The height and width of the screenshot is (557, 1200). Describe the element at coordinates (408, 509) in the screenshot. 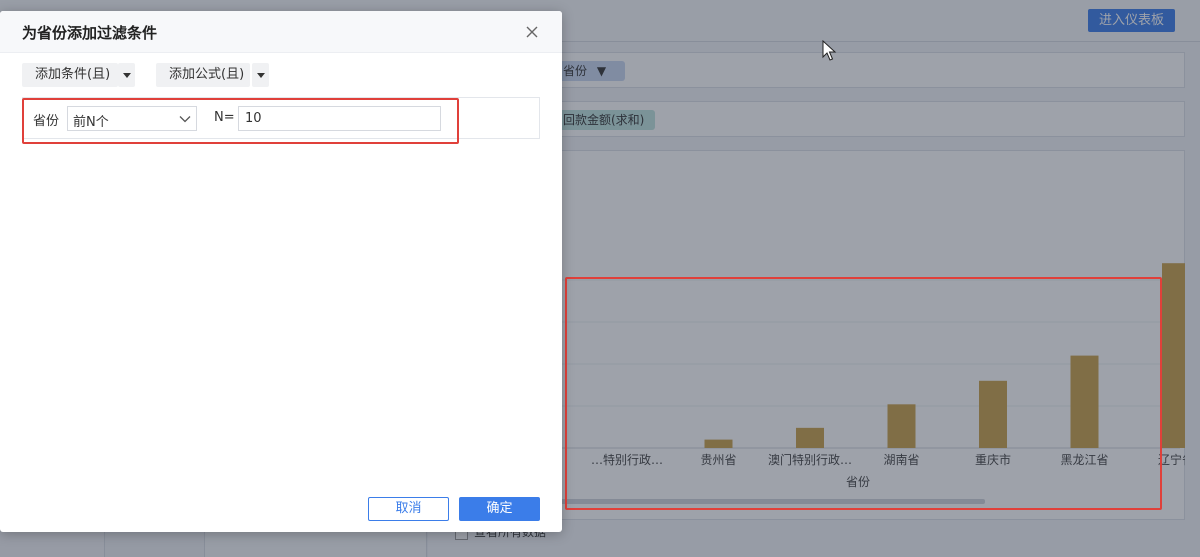

I see `cancel-button: 取消` at that location.